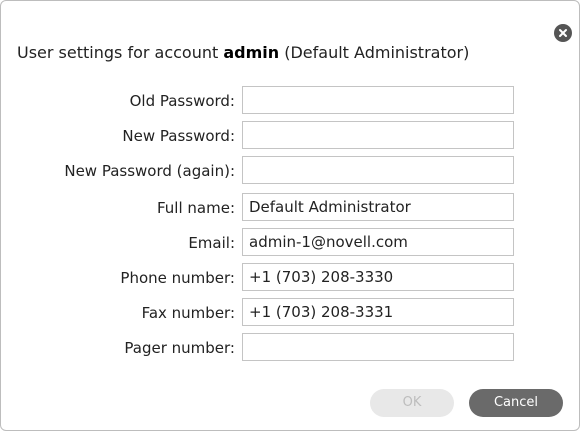 Image resolution: width=582 pixels, height=433 pixels. Describe the element at coordinates (182, 101) in the screenshot. I see `old-password-label: Old Password:` at that location.